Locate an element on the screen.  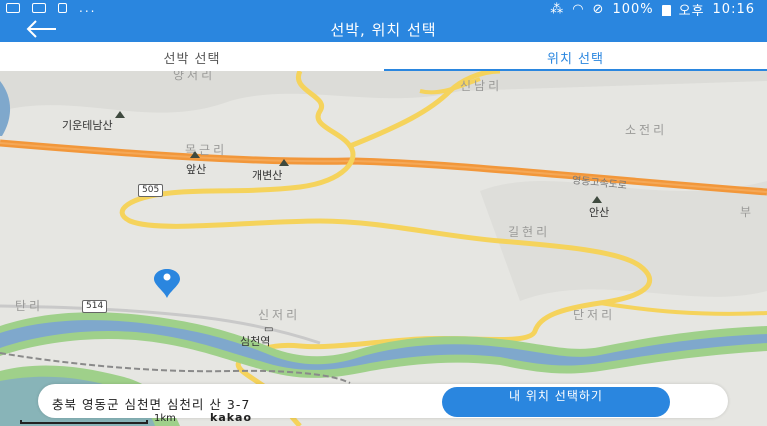
map-label-ansan: 안산 is located at coordinates (599, 212).